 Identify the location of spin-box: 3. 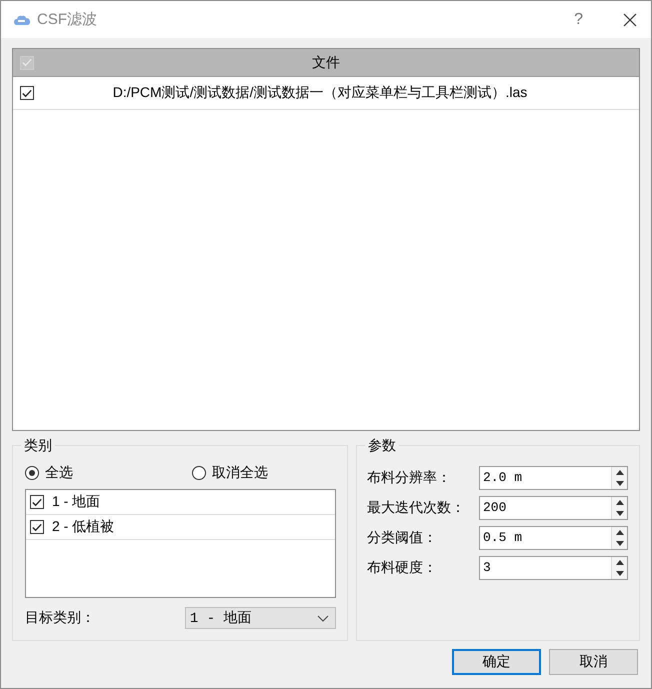
(553, 568).